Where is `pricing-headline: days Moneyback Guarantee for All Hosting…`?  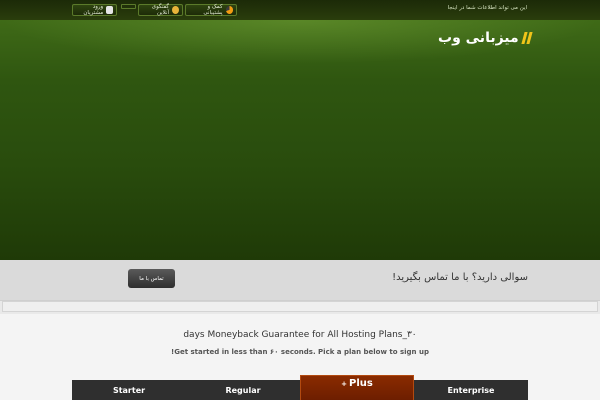 pricing-headline: days Moneyback Guarantee for All Hosting… is located at coordinates (300, 335).